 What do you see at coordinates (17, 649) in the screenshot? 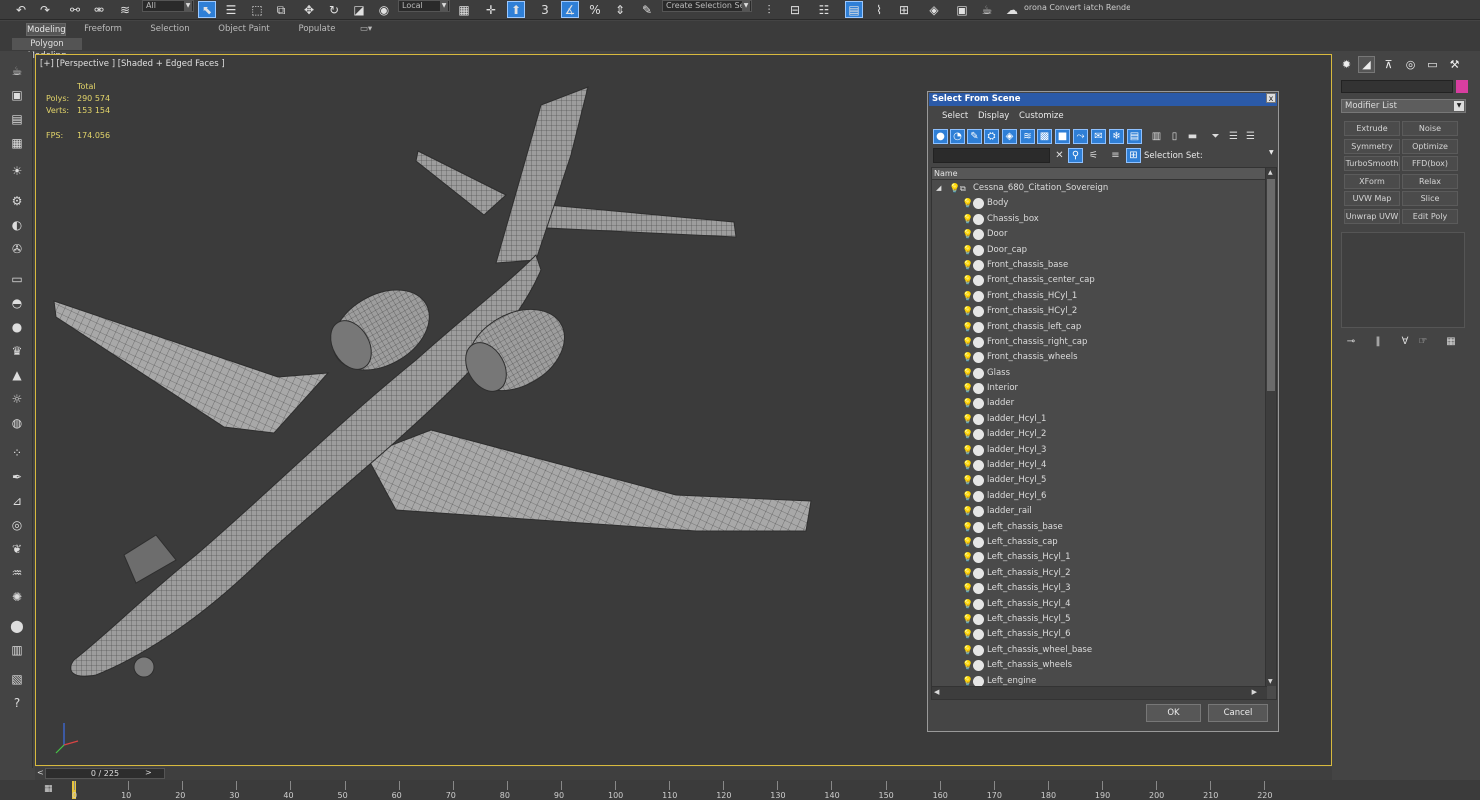
I see `calendar-icon: ▥` at bounding box center [17, 649].